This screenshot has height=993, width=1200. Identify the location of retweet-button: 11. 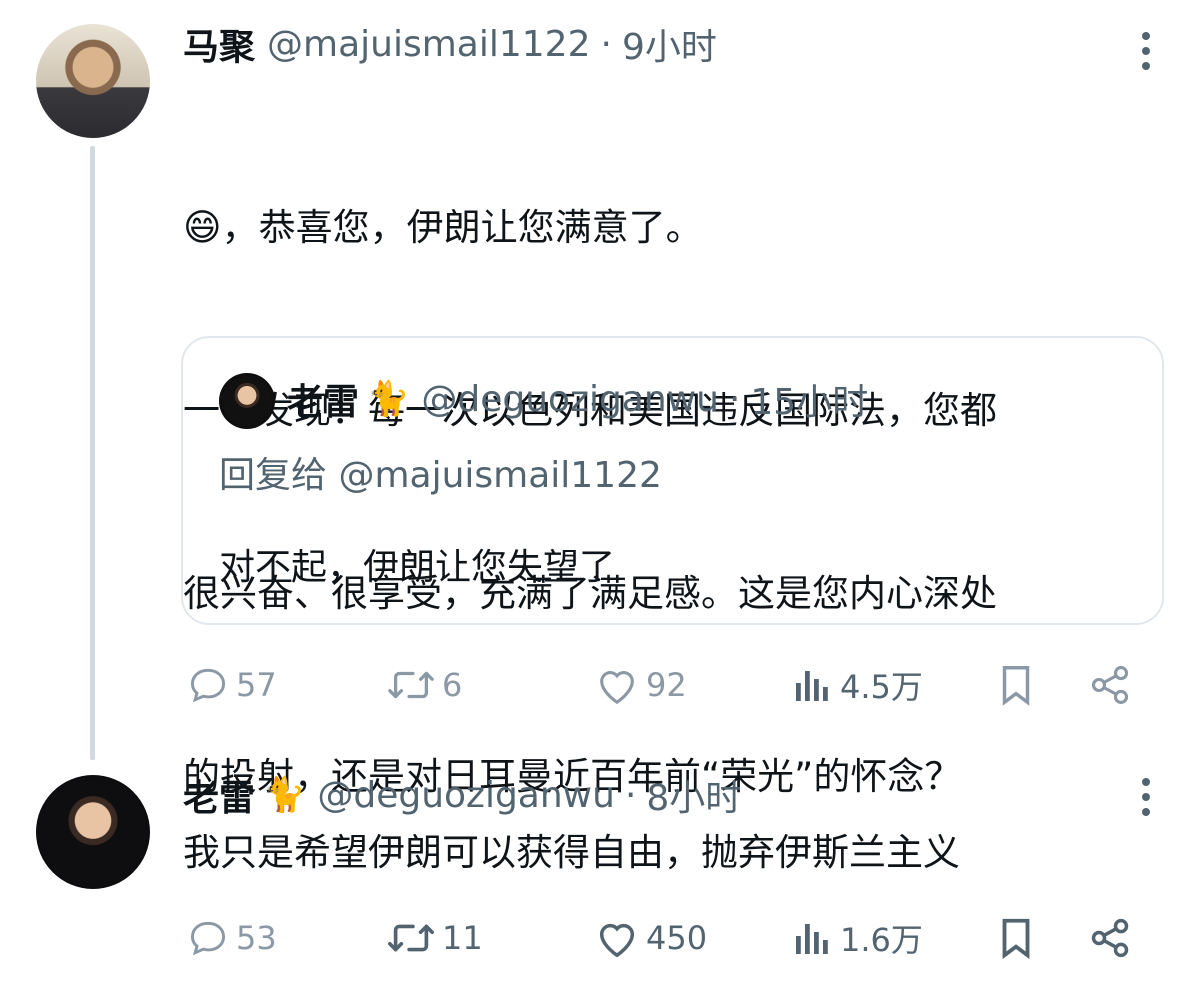
(434, 938).